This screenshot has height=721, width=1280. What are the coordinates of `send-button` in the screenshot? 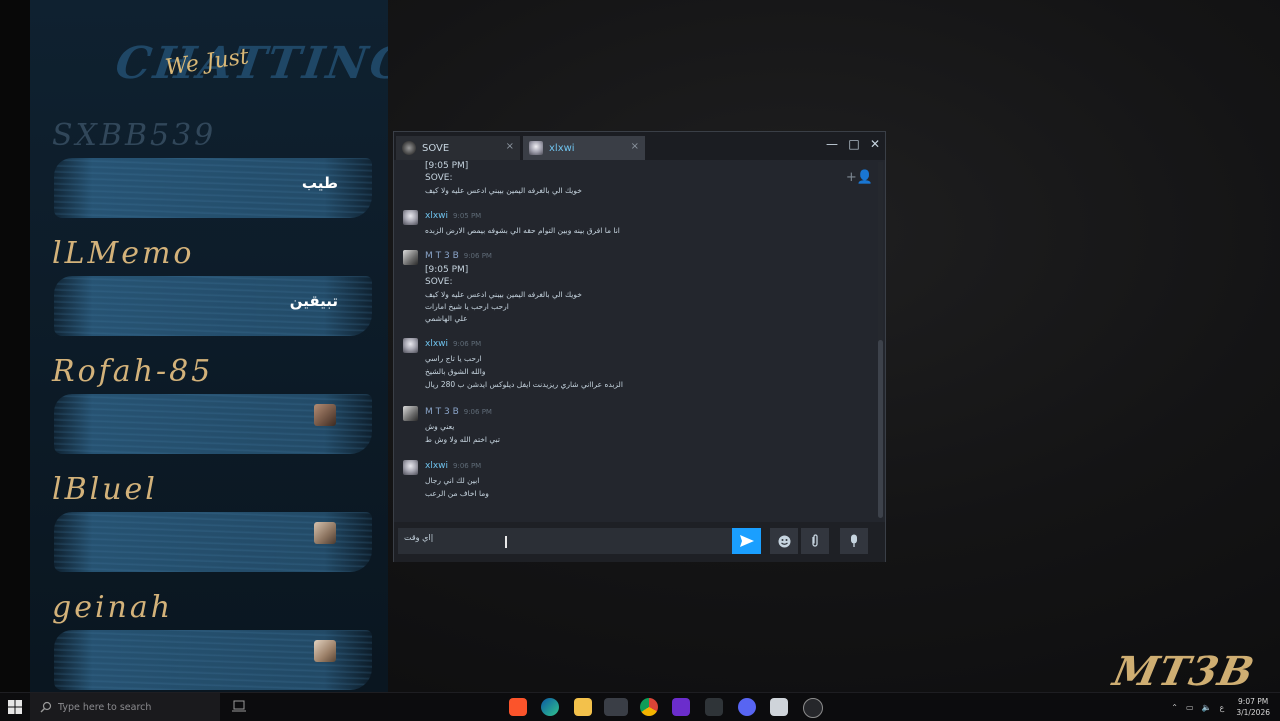 It's located at (746, 541).